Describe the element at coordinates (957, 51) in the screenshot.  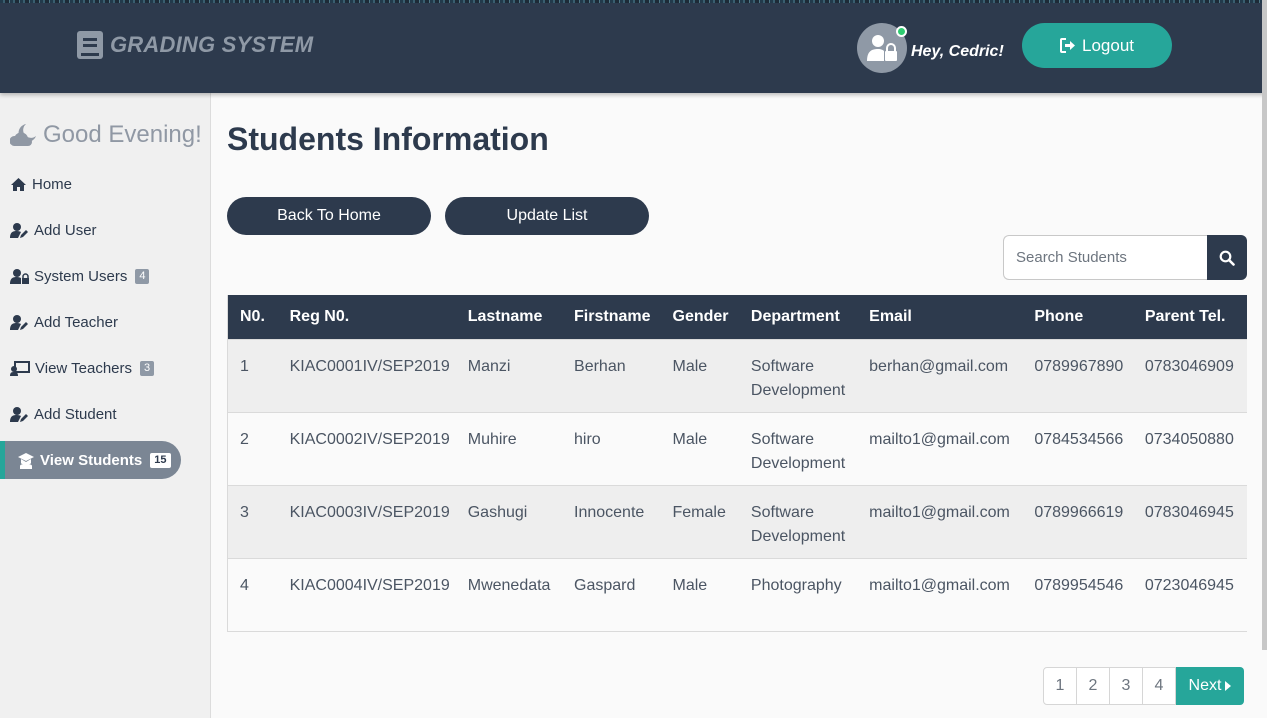
I see `user-greeting: Hey, Cedric!` at that location.